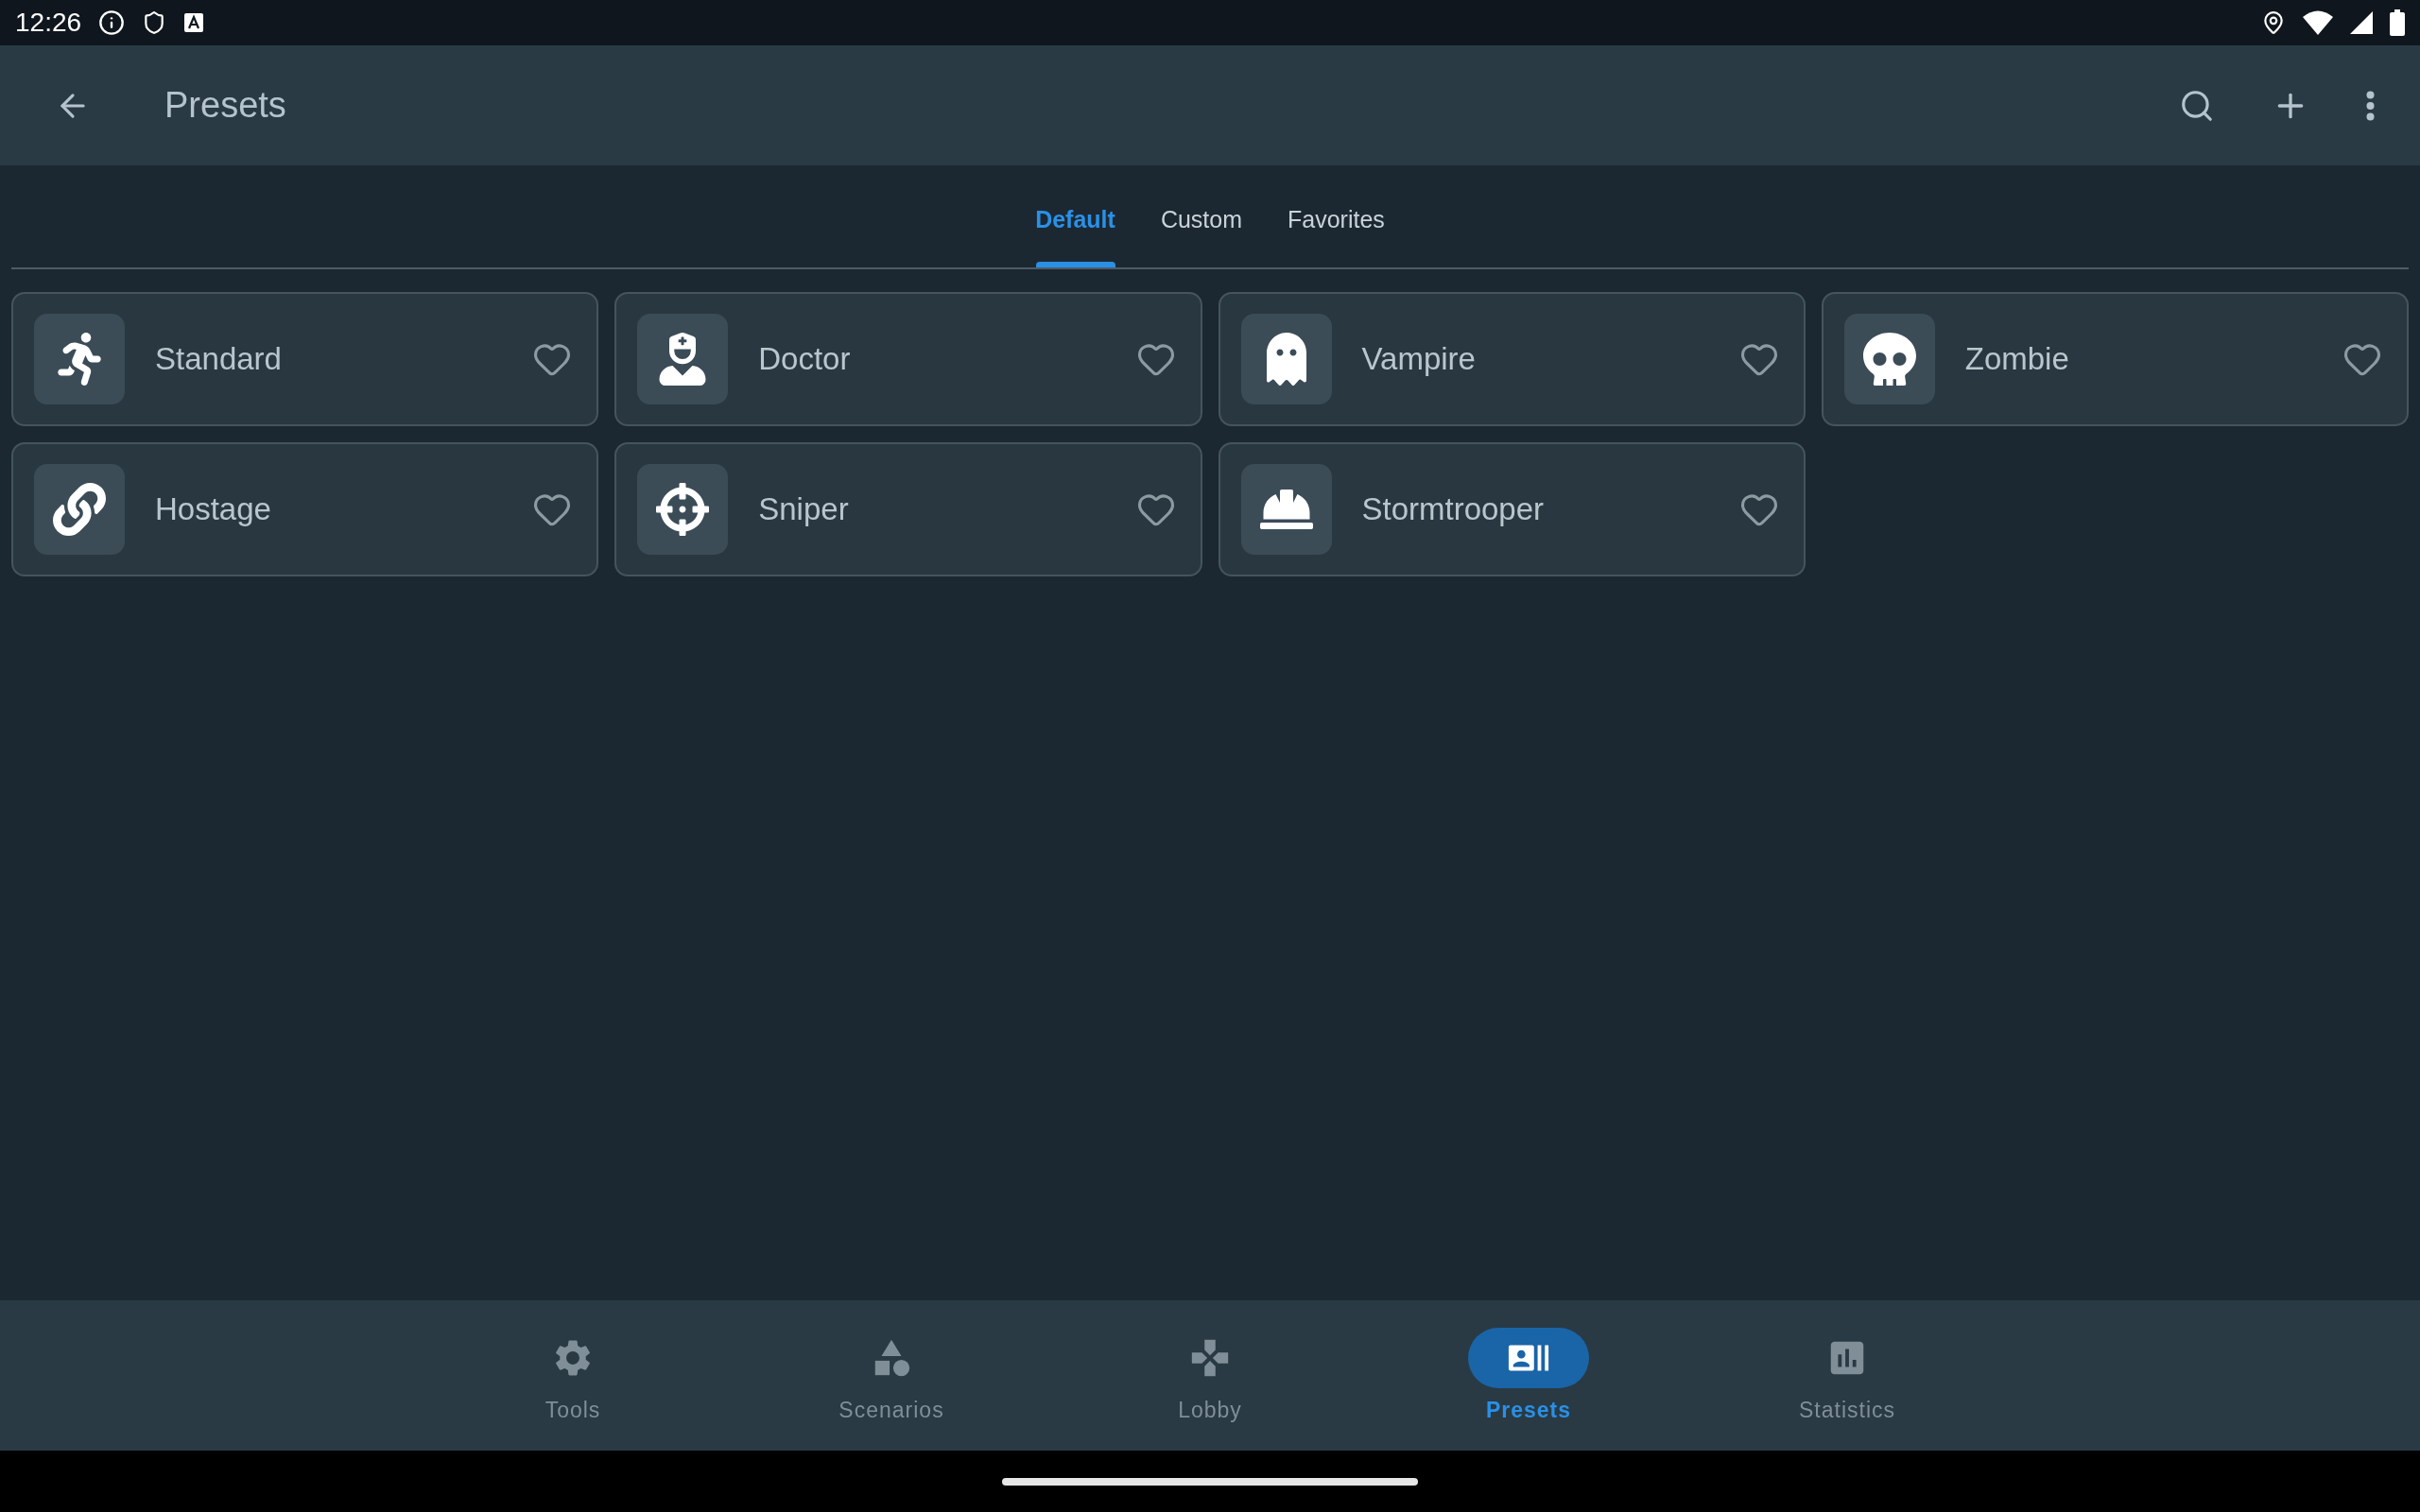 The image size is (2420, 1512). I want to click on crosshair-icon, so click(683, 509).